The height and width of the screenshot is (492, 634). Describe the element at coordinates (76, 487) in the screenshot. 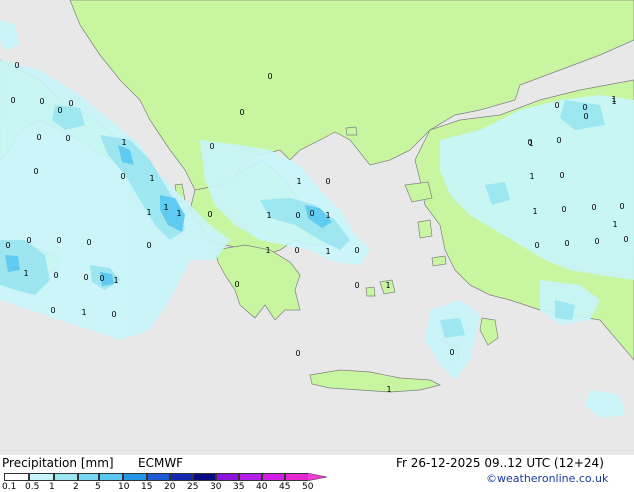

I see `legend-tick: 2` at that location.